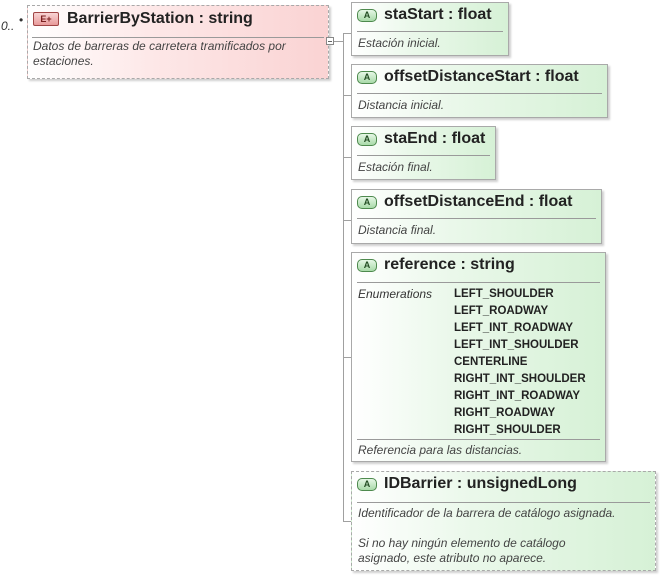  Describe the element at coordinates (507, 430) in the screenshot. I see `enumeration-value: RIGHT_SHOULDER` at that location.